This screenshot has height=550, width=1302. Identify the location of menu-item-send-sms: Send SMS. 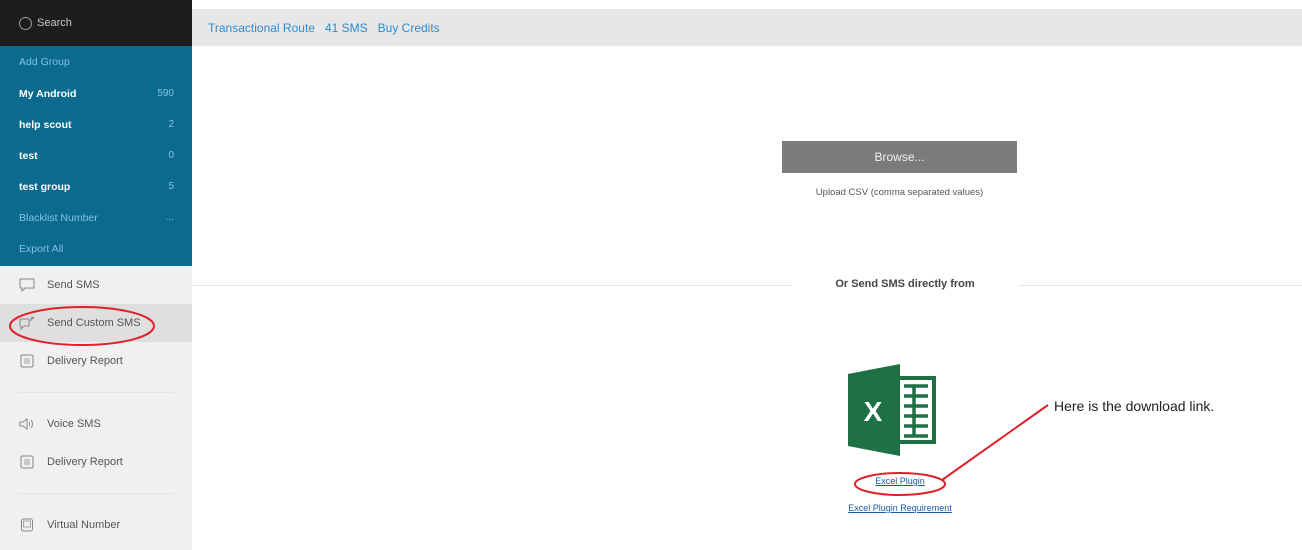
(96, 285).